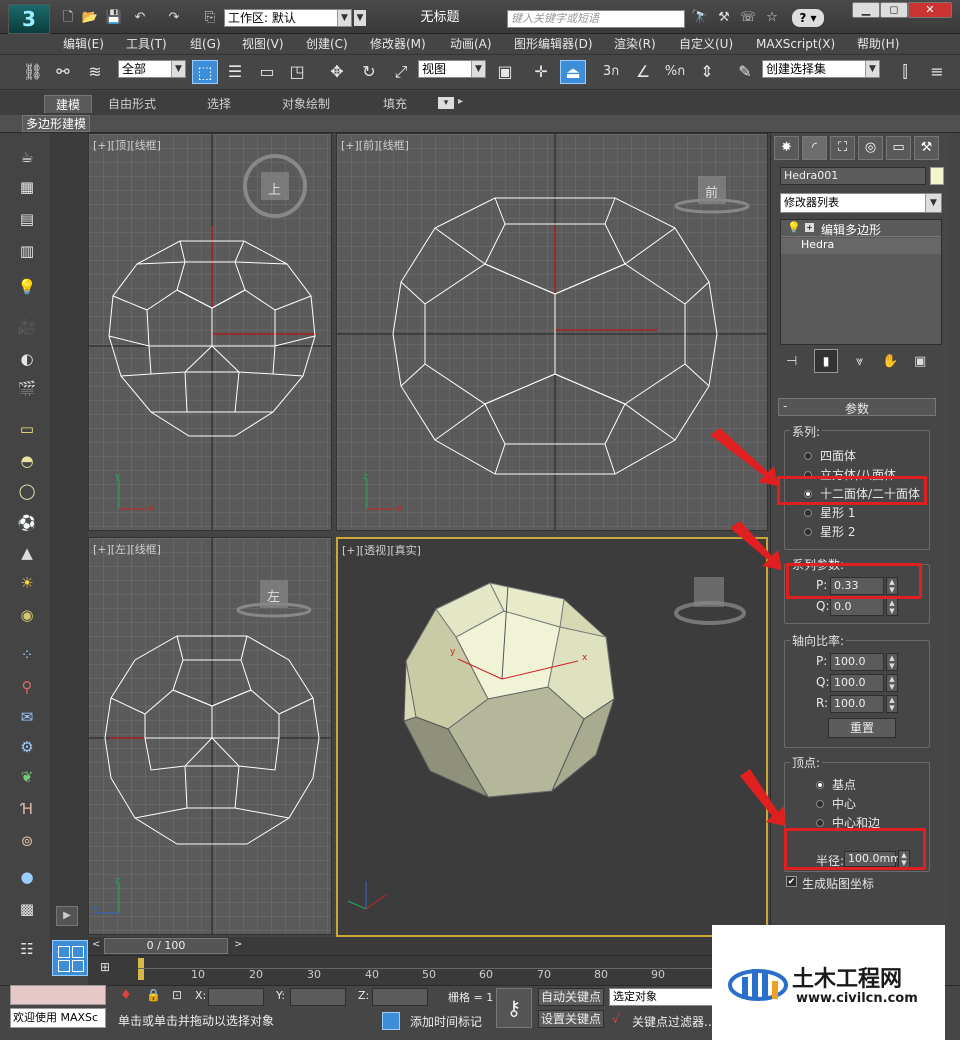 Image resolution: width=960 pixels, height=1040 pixels. I want to click on stack-item-edit-poly: 💡 + 编辑多边形, so click(861, 228).